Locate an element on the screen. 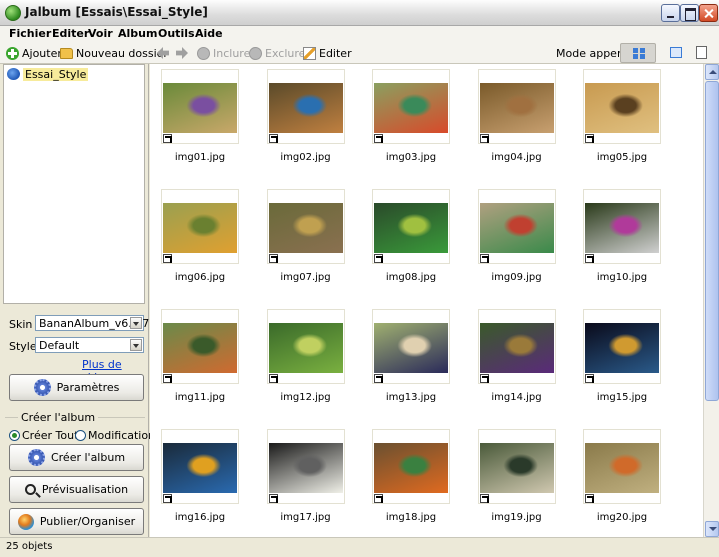 Image resolution: width=719 pixels, height=557 pixels. magnifier-icon is located at coordinates (30, 489).